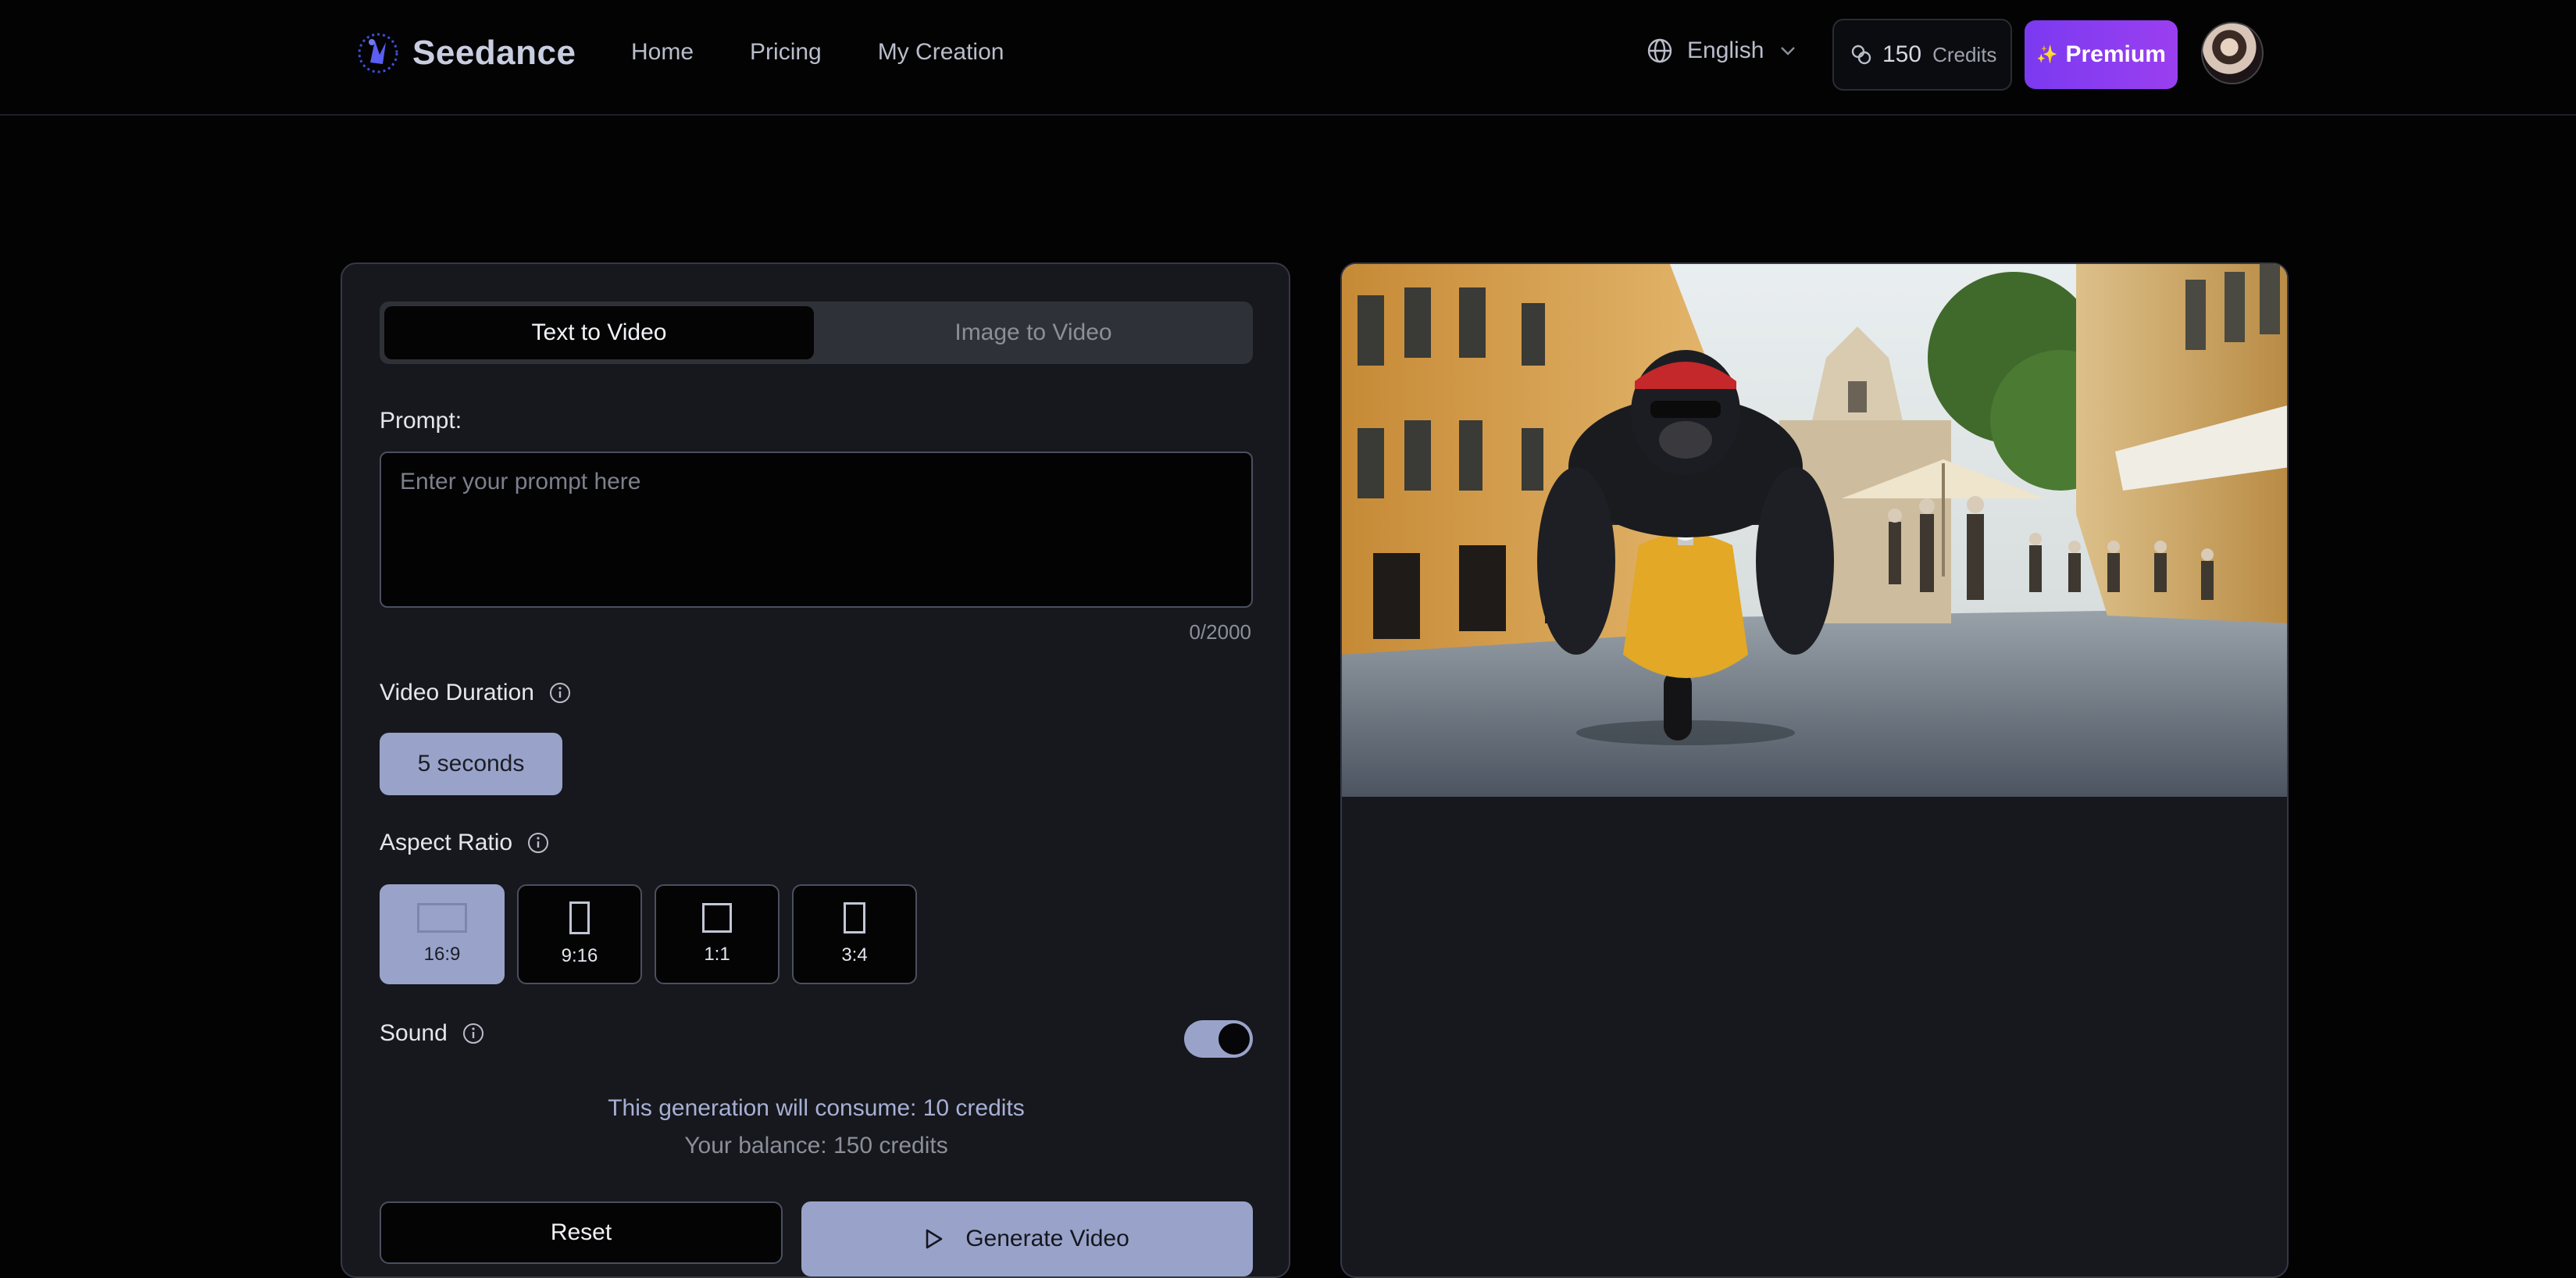 This screenshot has height=1278, width=2576. I want to click on mode-tabs: Text to Video Image to Video, so click(816, 333).